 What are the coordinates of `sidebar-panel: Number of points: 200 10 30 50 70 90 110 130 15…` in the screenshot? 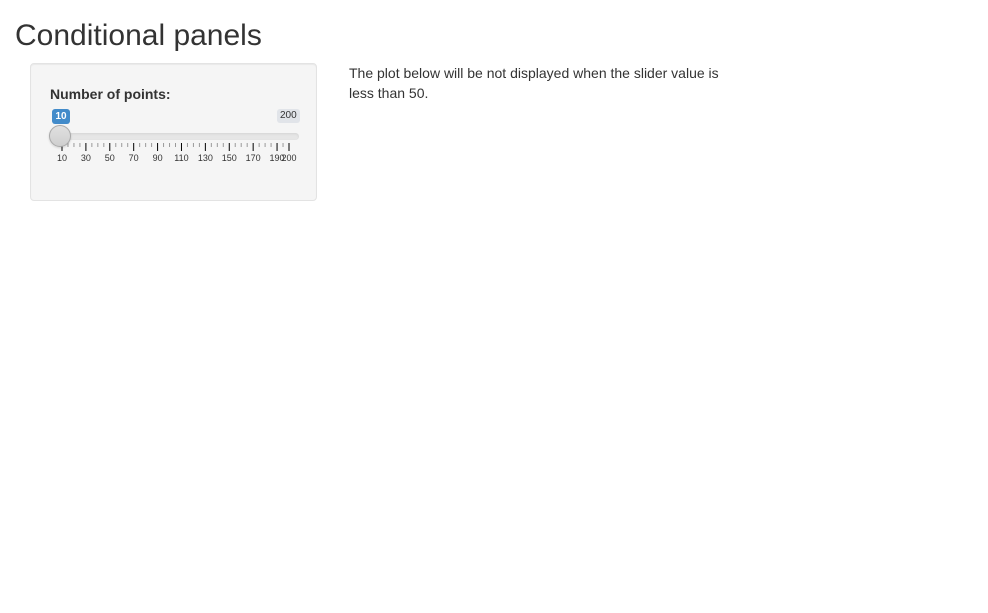 It's located at (173, 132).